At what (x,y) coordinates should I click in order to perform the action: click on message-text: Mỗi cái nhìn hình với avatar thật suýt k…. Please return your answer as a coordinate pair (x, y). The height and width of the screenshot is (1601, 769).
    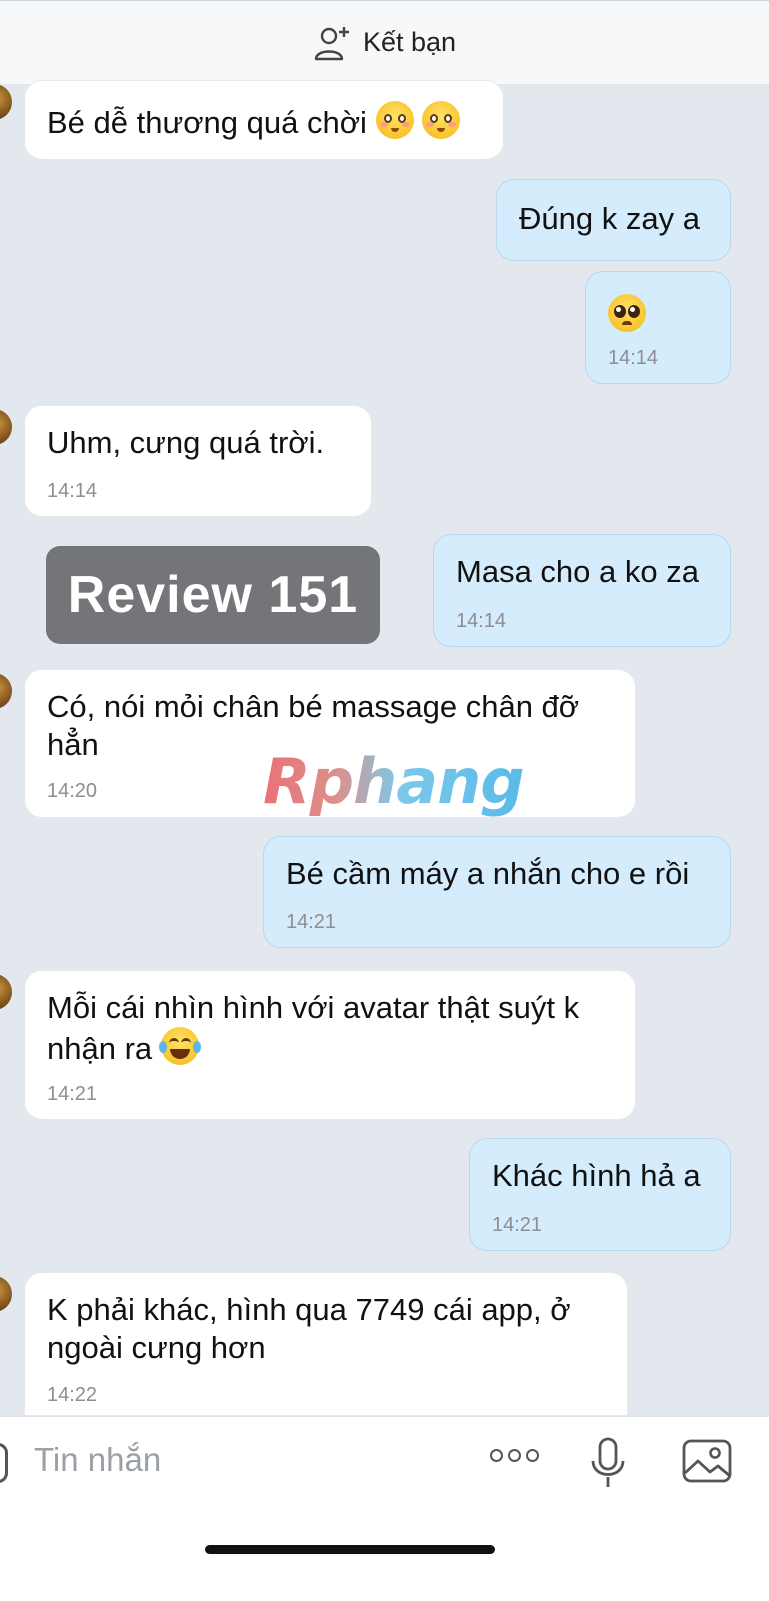
    Looking at the image, I should click on (313, 1028).